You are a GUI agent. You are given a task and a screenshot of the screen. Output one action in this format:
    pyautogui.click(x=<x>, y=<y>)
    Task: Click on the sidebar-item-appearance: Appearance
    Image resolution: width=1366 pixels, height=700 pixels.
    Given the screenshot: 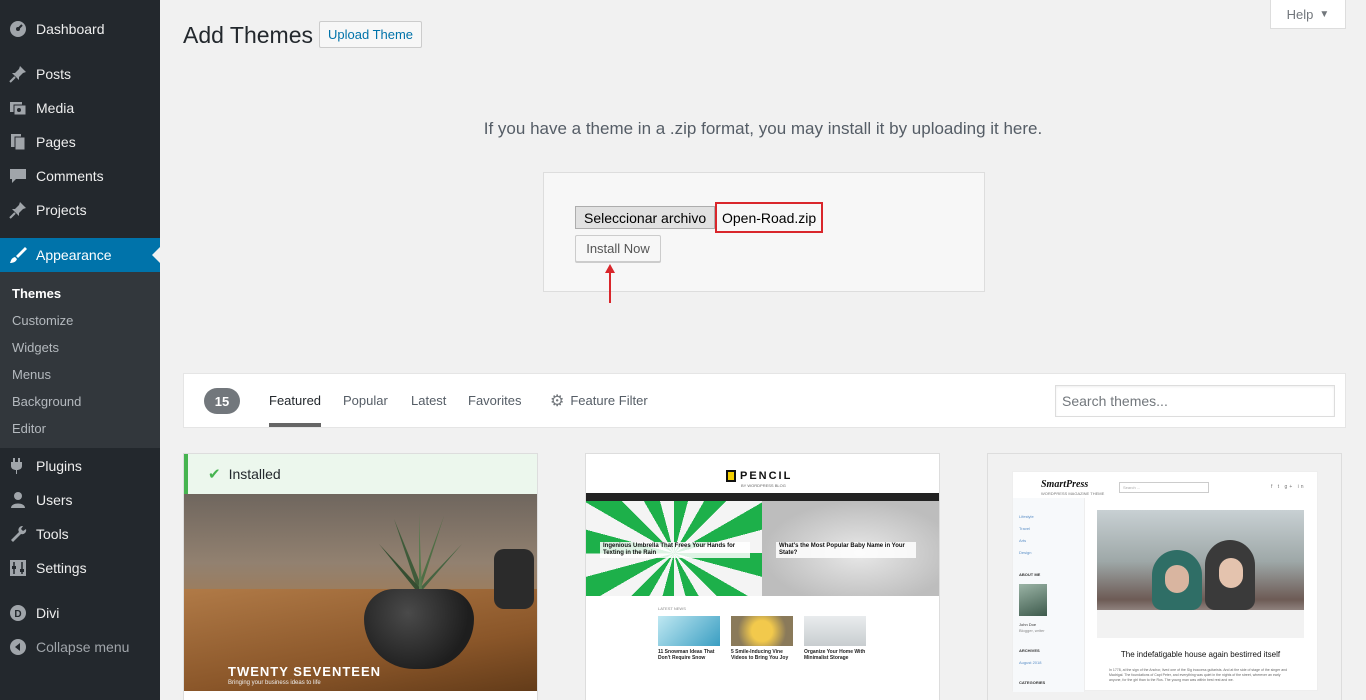 What is the action you would take?
    pyautogui.click(x=80, y=255)
    